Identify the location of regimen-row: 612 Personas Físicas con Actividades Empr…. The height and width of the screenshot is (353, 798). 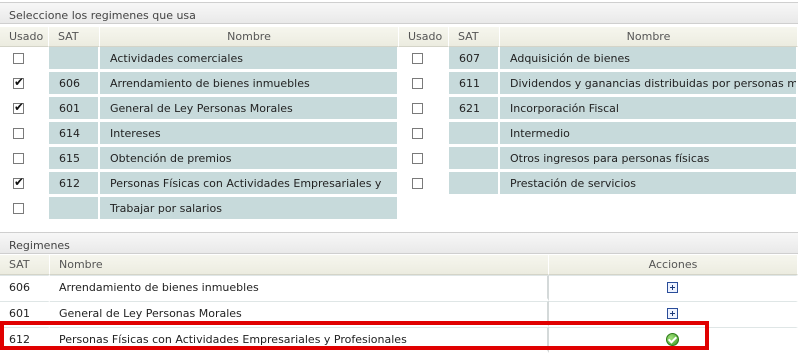
(399, 340).